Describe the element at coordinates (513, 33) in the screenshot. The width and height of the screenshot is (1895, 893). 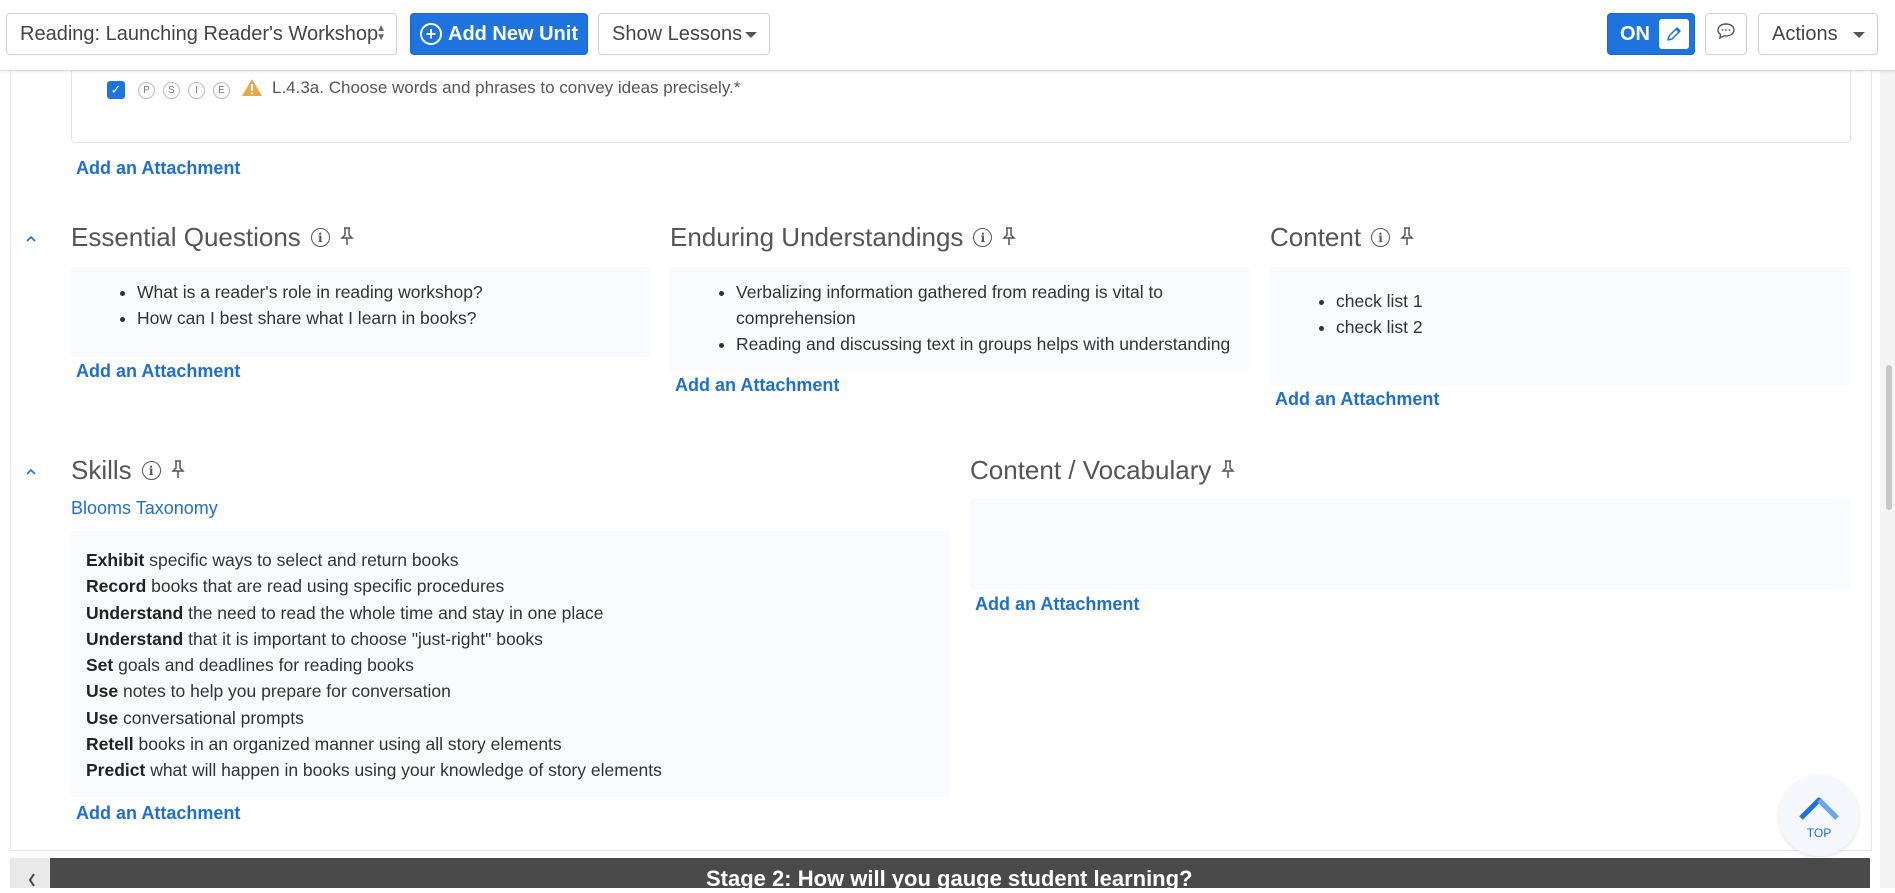
I see `add-new-unit-label: Add New Unit` at that location.